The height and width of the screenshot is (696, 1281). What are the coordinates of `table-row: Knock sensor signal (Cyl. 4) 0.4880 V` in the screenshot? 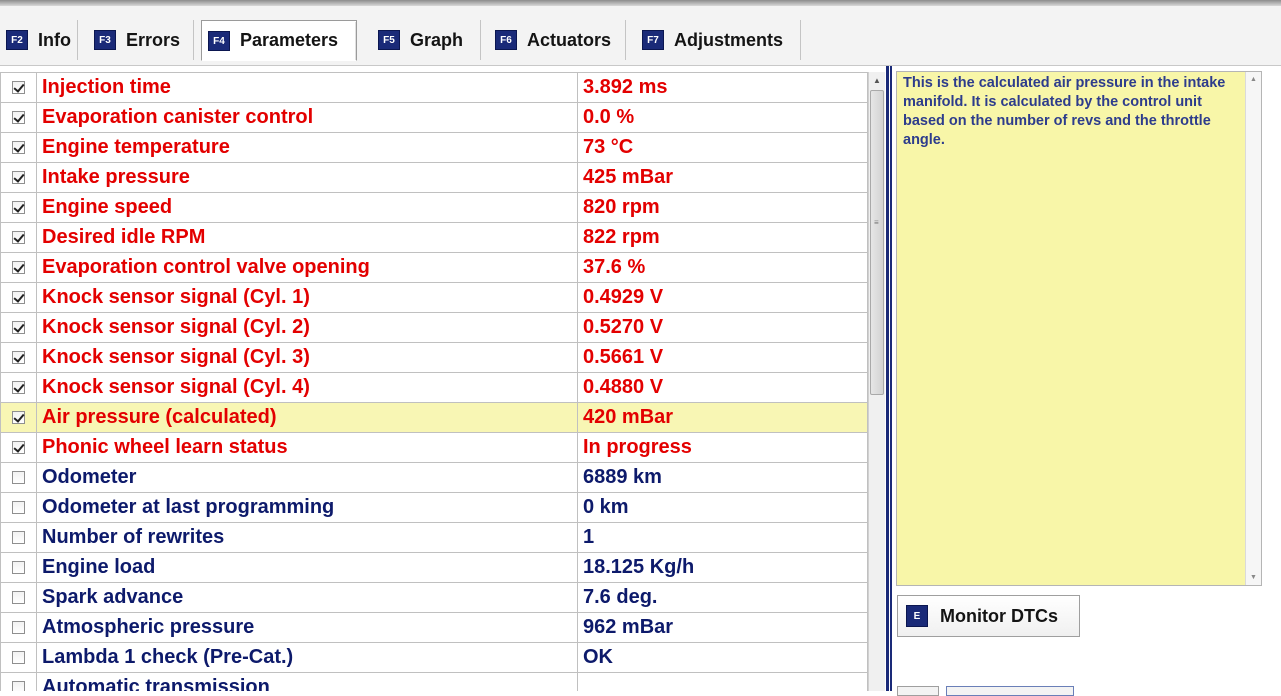 It's located at (434, 387).